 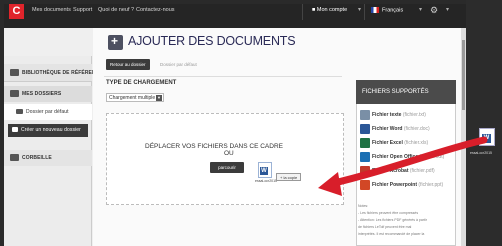 I want to click on language-menu: Français, so click(x=387, y=10).